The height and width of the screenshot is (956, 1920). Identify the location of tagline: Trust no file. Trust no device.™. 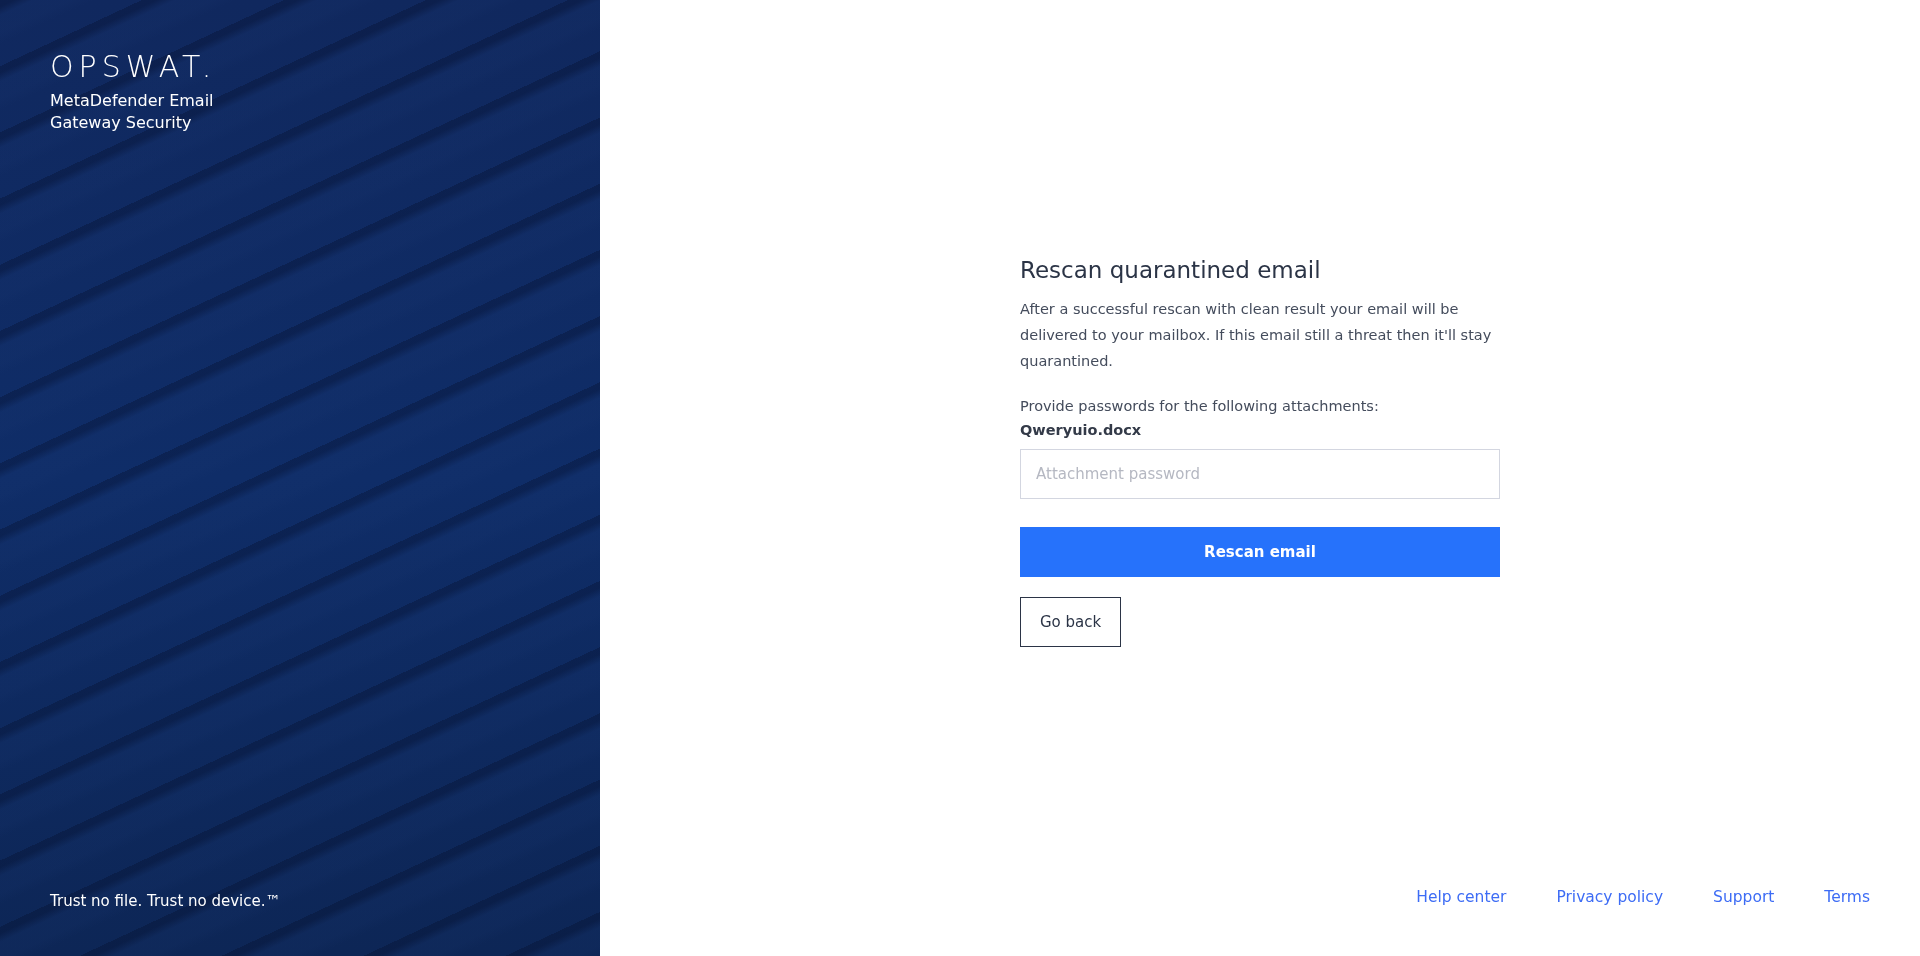
(166, 901).